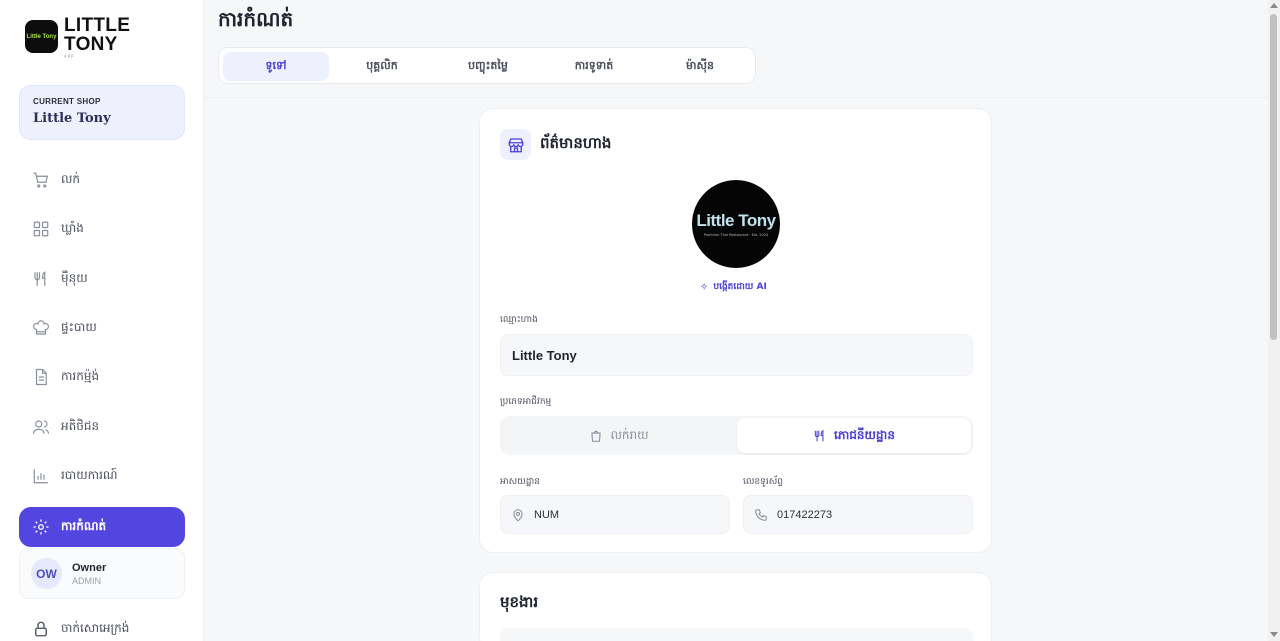 Image resolution: width=1280 pixels, height=641 pixels. What do you see at coordinates (41, 180) in the screenshot?
I see `cart-icon` at bounding box center [41, 180].